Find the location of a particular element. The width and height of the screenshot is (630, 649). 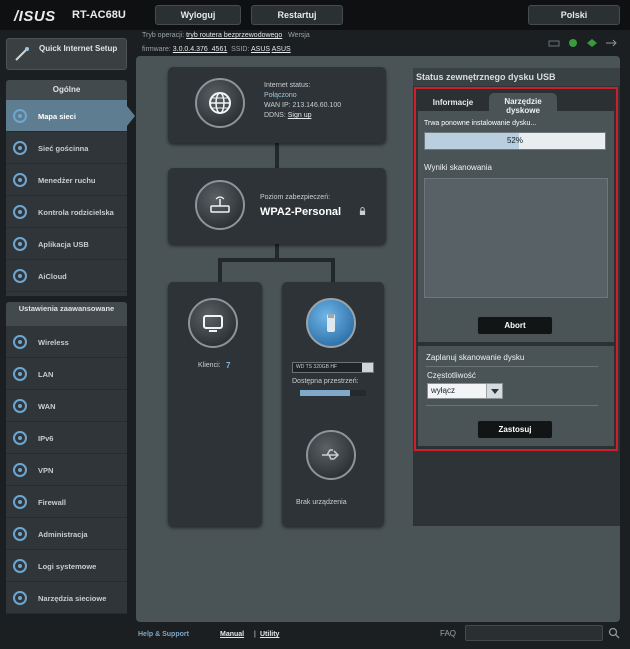

sidebar-item-label: VPN is located at coordinates (46, 470).